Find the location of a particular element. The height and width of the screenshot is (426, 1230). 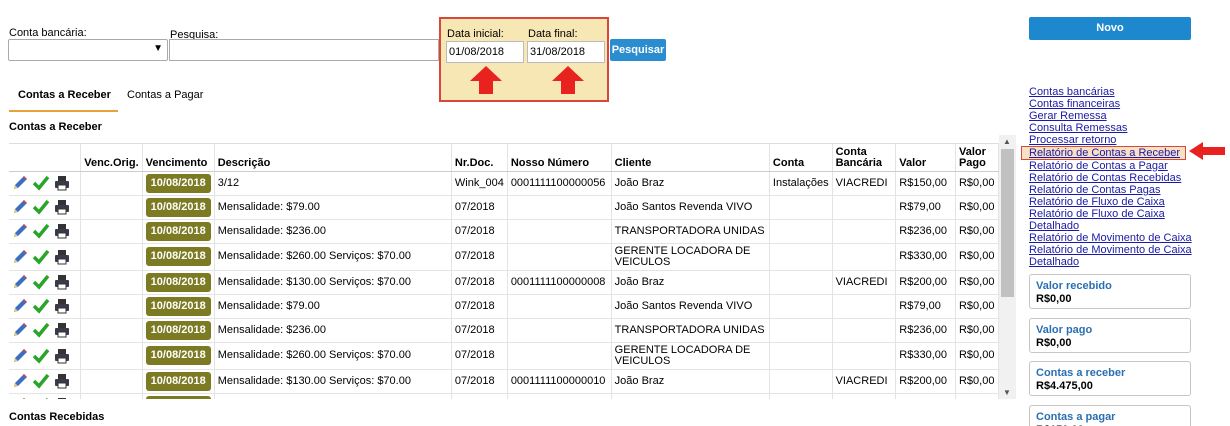

end-date-input: 31/08/2018 is located at coordinates (566, 52).